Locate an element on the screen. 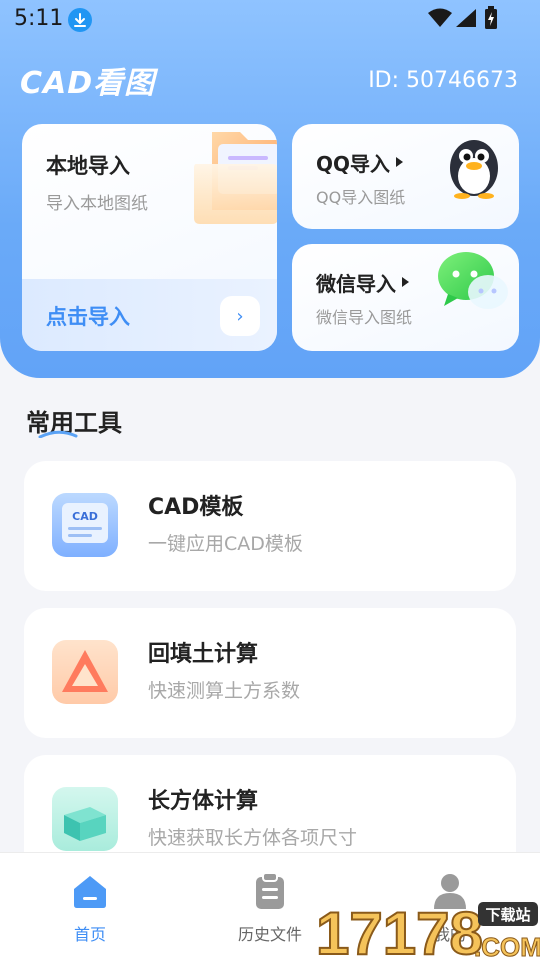 This screenshot has width=540, height=960. user-id: ID: 50746673 is located at coordinates (443, 80).